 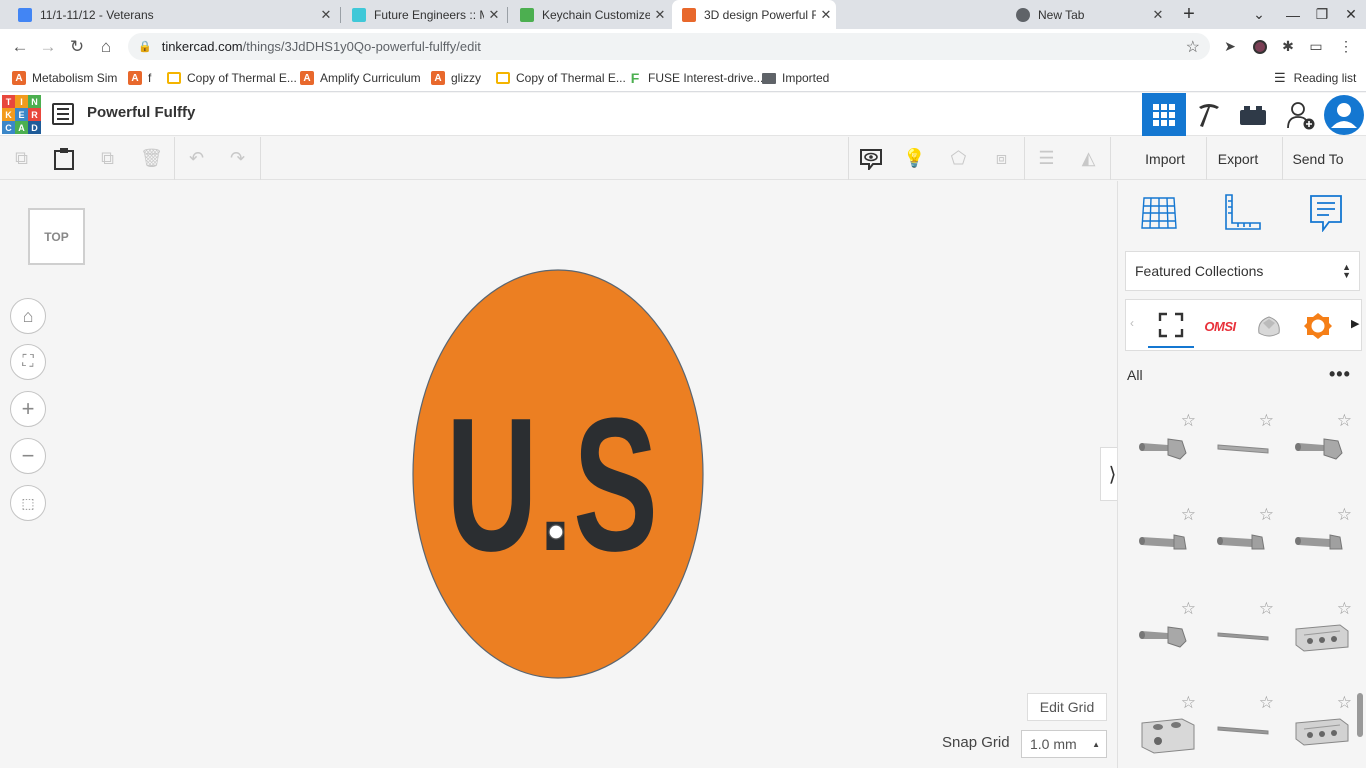 I want to click on restore-button: ❐, so click(x=1322, y=14).